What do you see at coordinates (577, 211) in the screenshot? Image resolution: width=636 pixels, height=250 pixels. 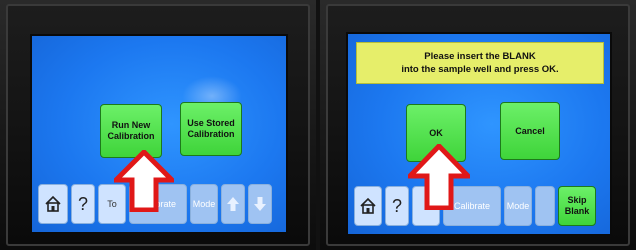 I see `skip-blank-label-2: Blank` at bounding box center [577, 211].